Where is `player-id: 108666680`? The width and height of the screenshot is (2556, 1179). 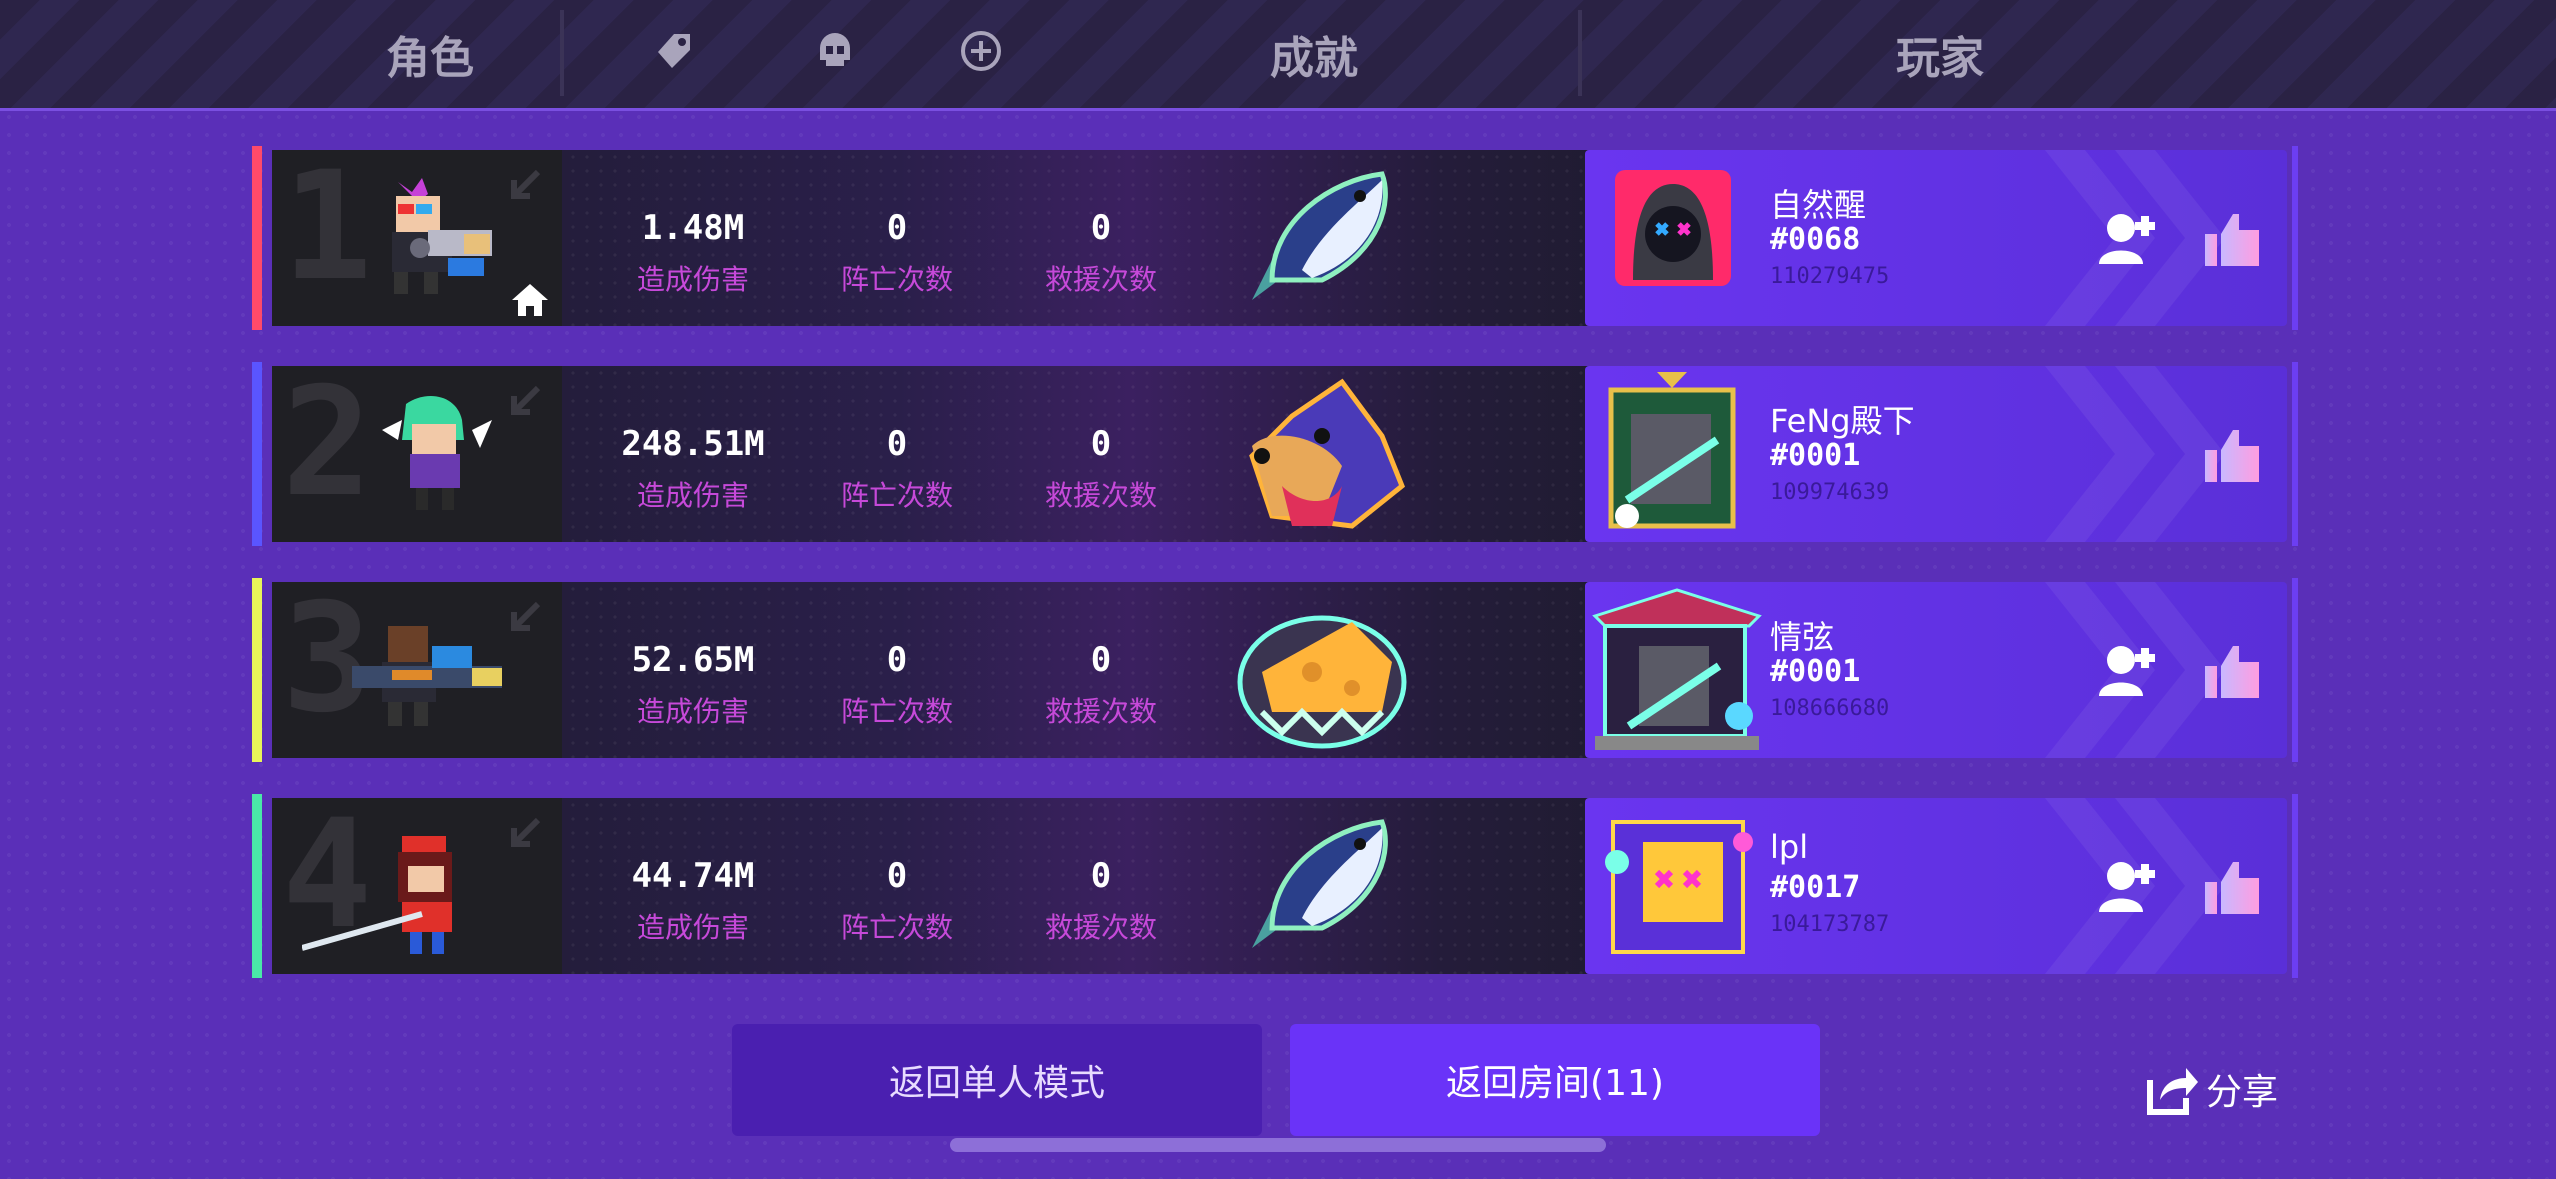
player-id: 108666680 is located at coordinates (1830, 708).